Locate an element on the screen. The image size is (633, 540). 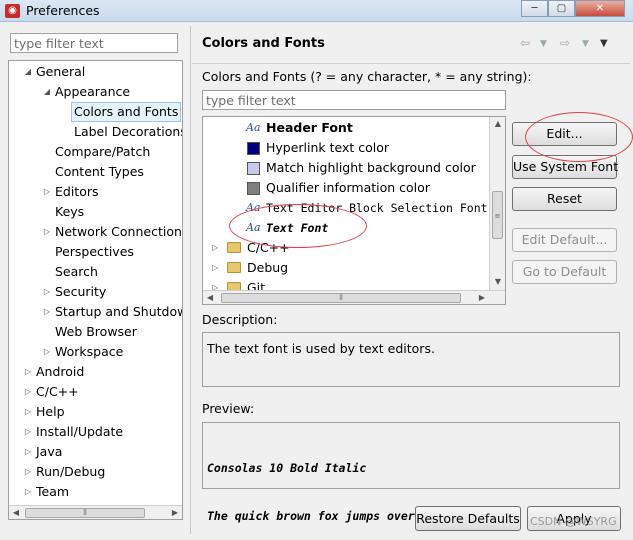
tree-item: Keys is located at coordinates (95, 212).